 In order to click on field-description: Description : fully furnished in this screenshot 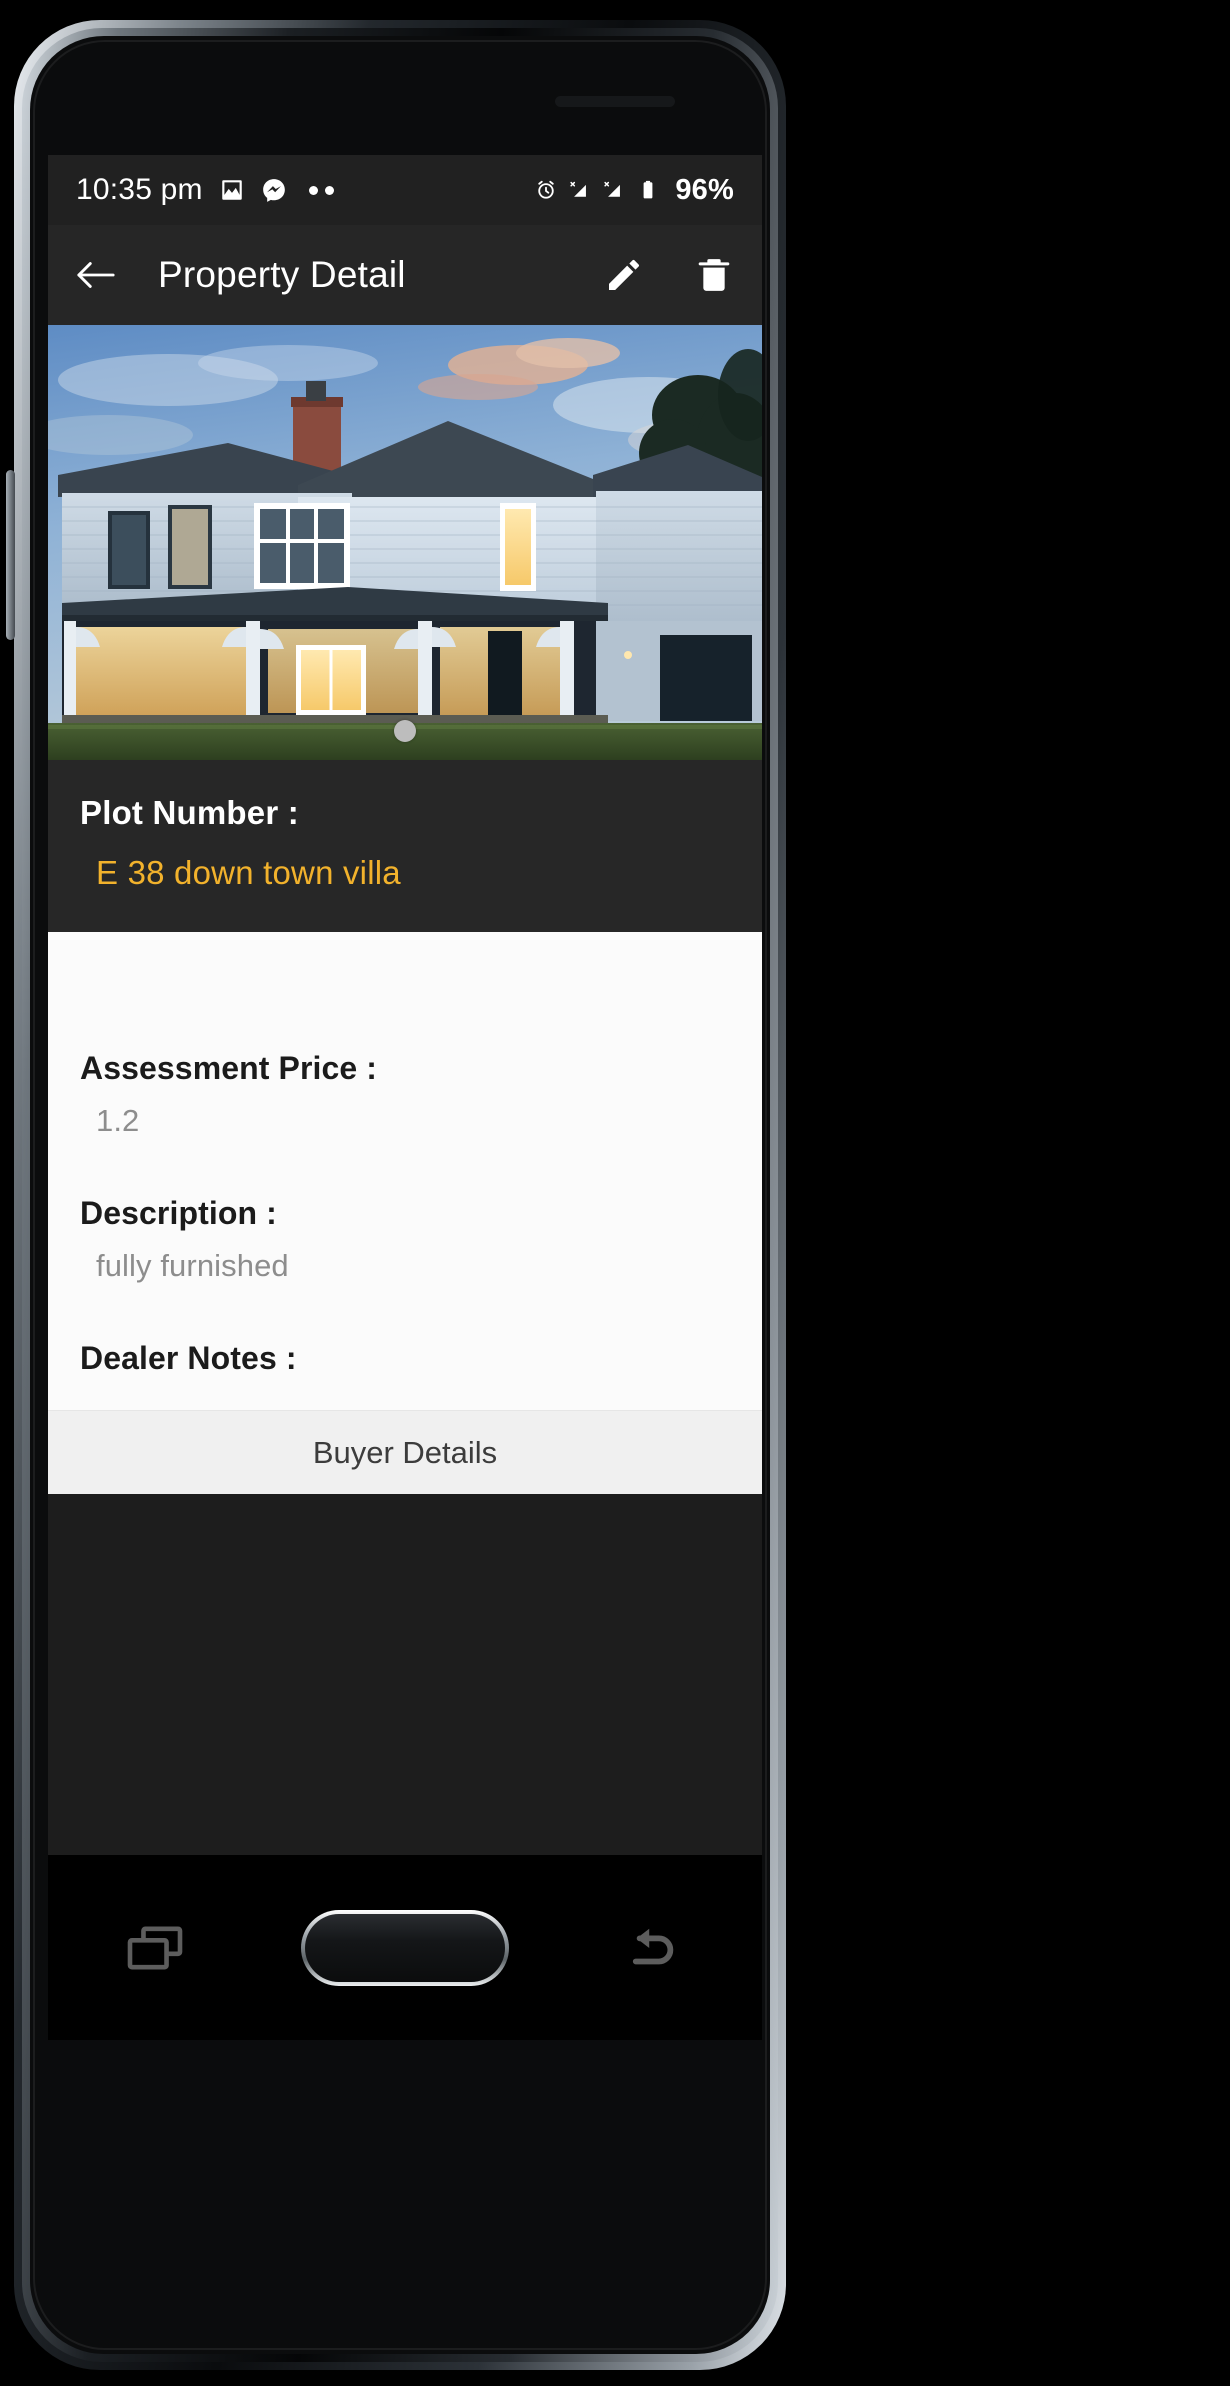, I will do `click(405, 1239)`.